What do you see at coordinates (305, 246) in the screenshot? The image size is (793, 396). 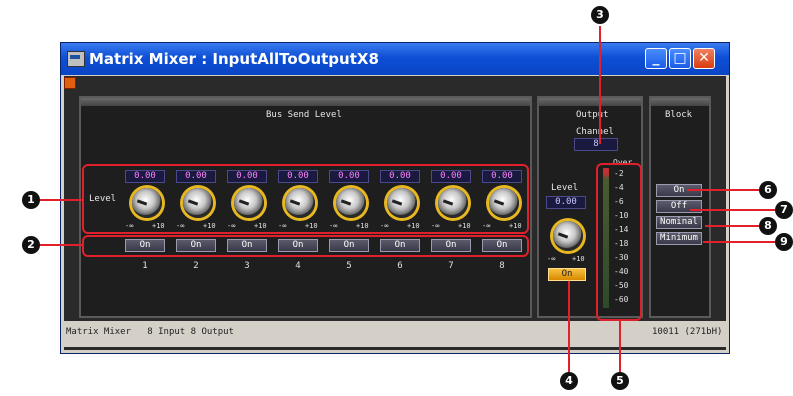 I see `on-group-highlight` at bounding box center [305, 246].